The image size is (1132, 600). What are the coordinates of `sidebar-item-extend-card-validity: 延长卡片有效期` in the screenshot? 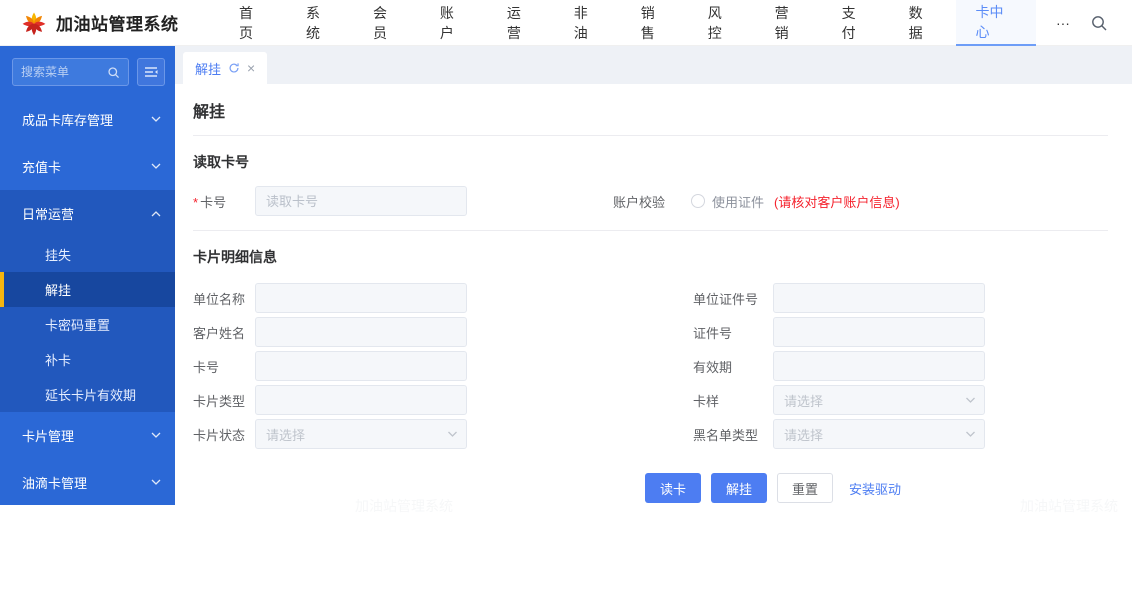 It's located at (87, 394).